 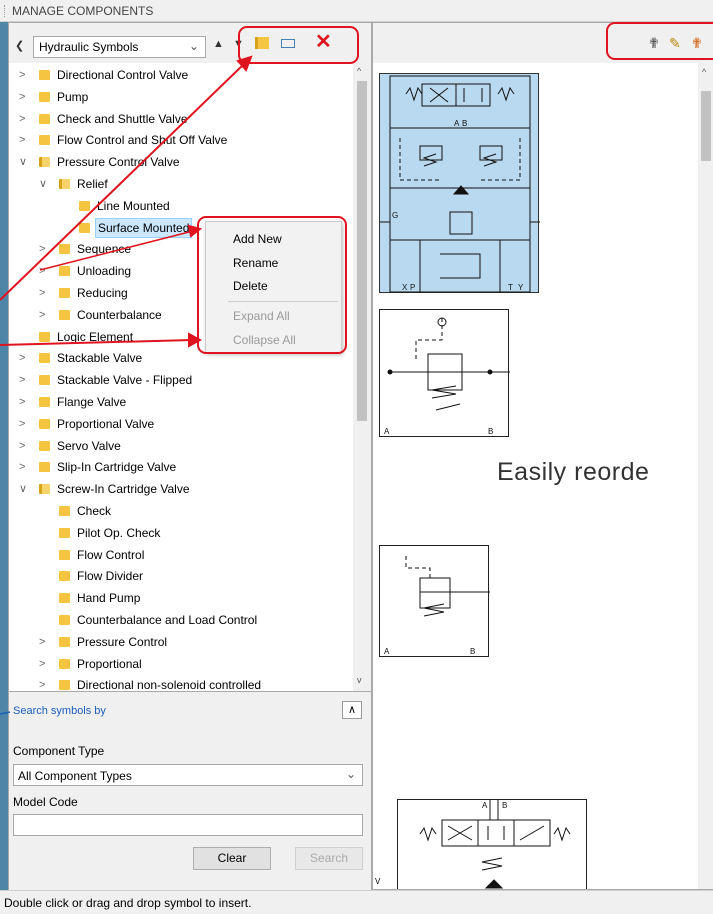 What do you see at coordinates (521, 287) in the screenshot?
I see `port-label-y: Y` at bounding box center [521, 287].